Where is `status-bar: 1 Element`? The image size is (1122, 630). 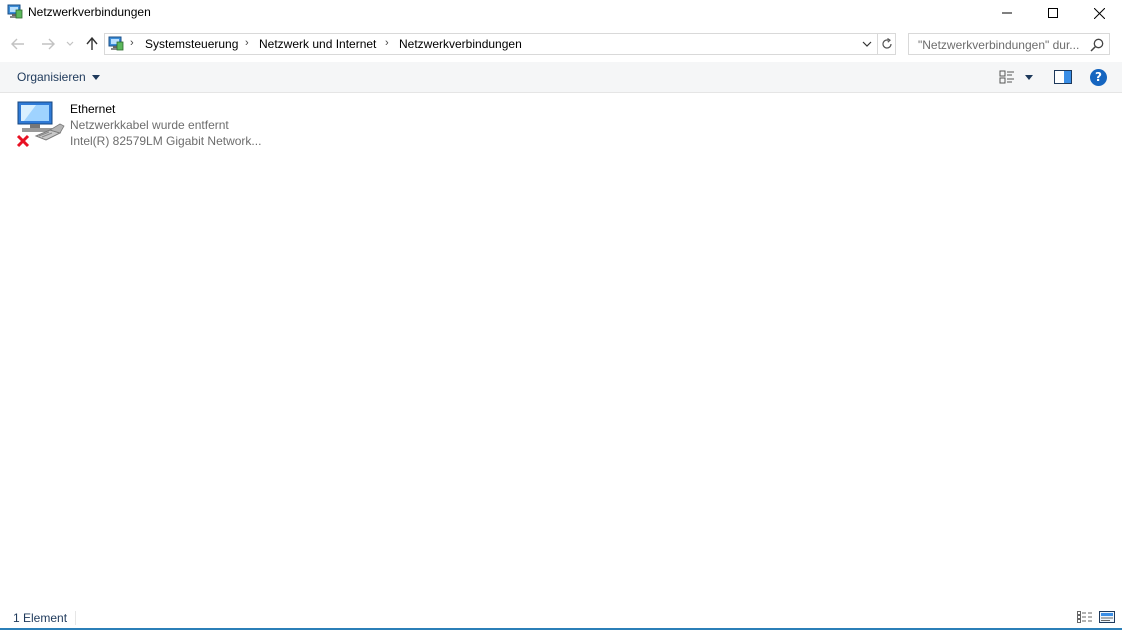
status-bar: 1 Element is located at coordinates (561, 617).